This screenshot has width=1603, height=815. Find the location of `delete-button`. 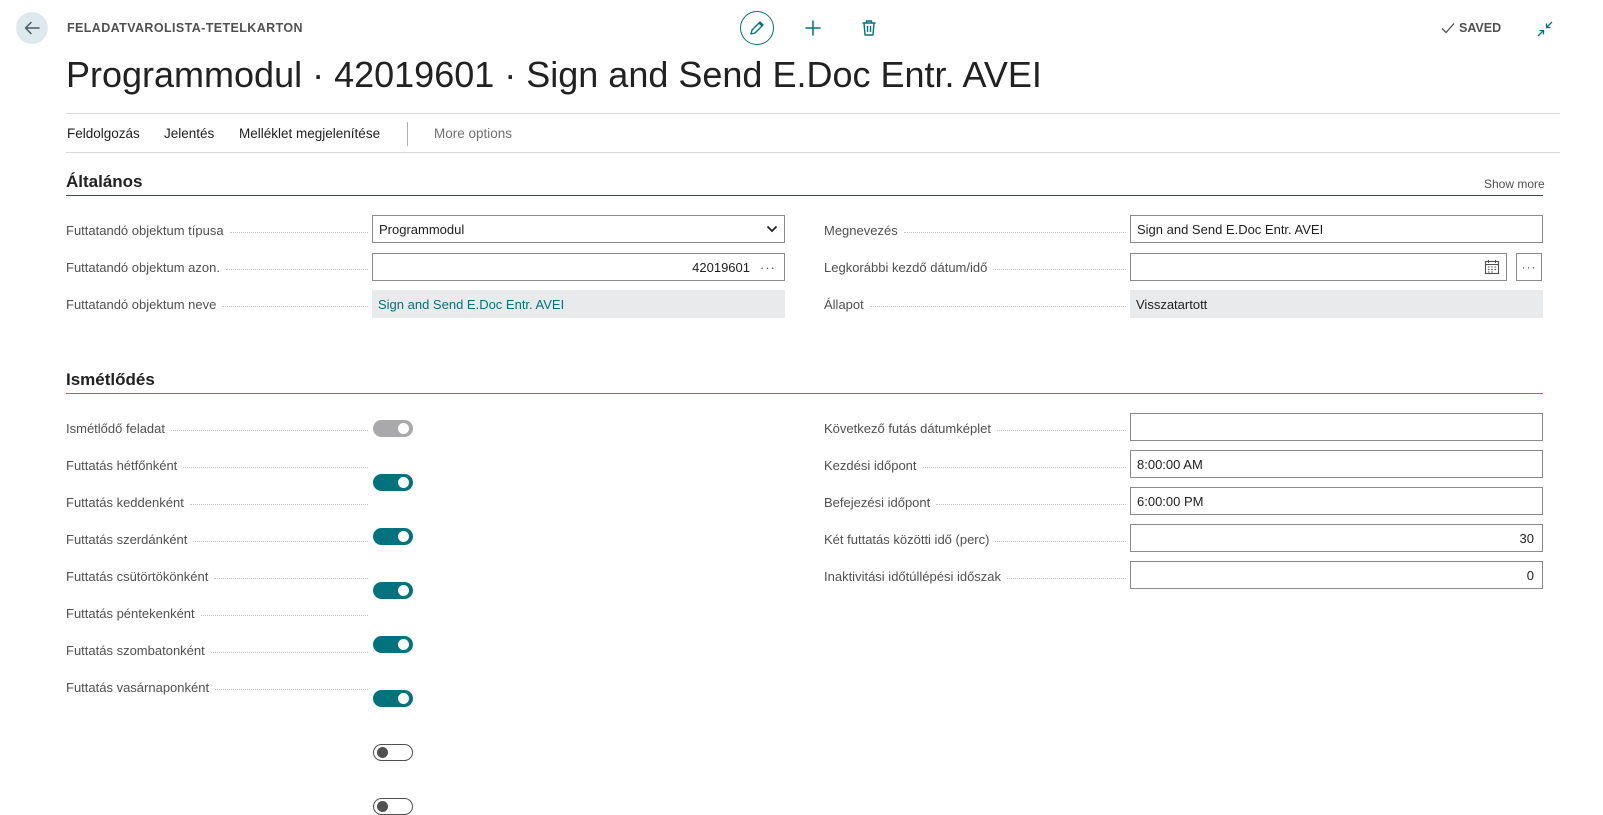

delete-button is located at coordinates (869, 28).